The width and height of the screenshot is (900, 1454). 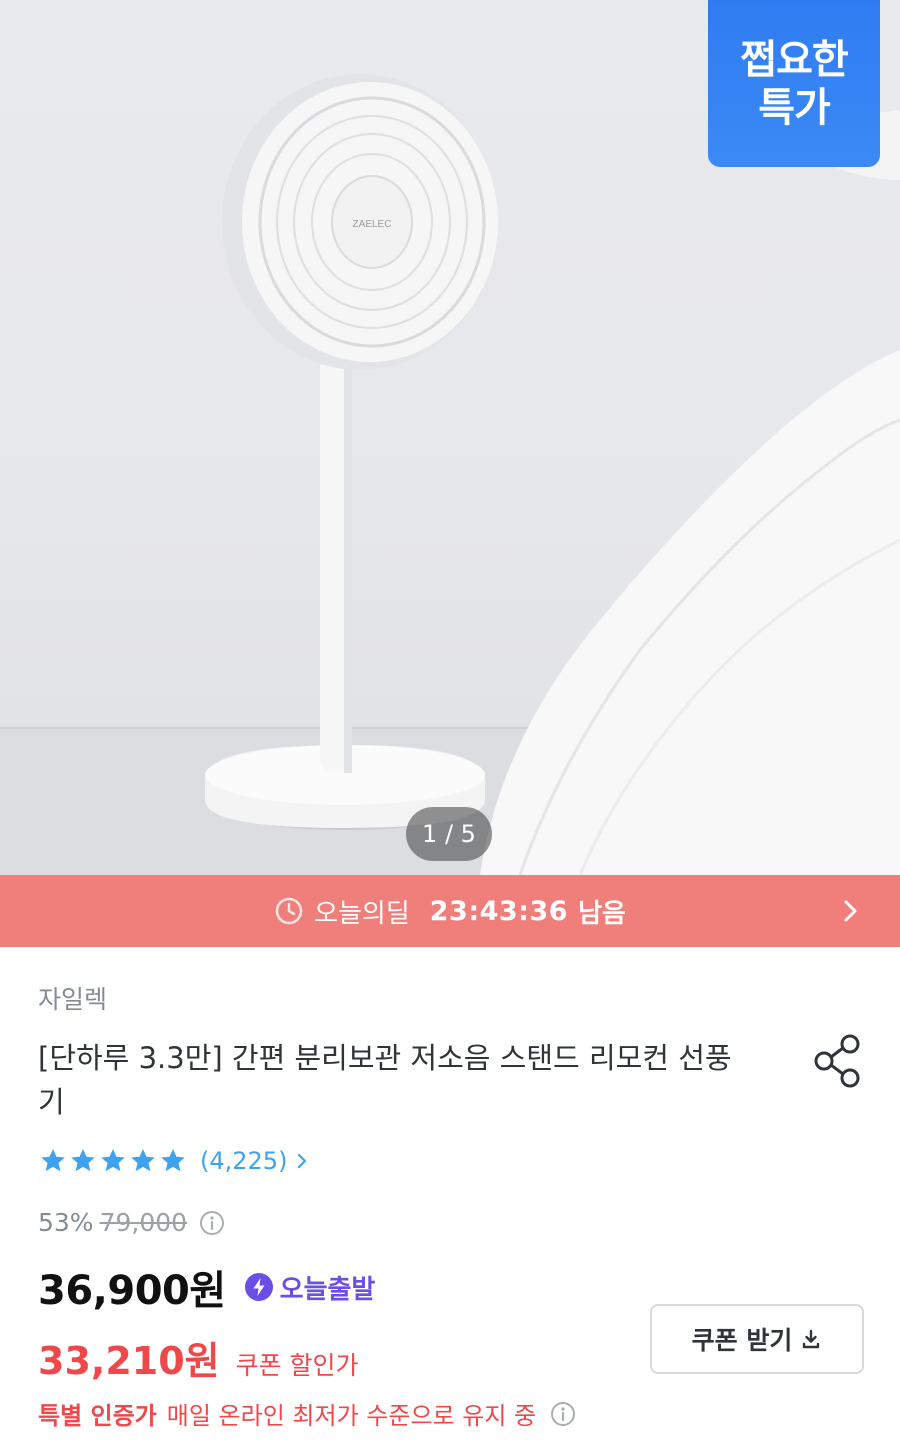 I want to click on todays-deal-bar: 오늘의딜 23:43:36 남음, so click(x=450, y=911).